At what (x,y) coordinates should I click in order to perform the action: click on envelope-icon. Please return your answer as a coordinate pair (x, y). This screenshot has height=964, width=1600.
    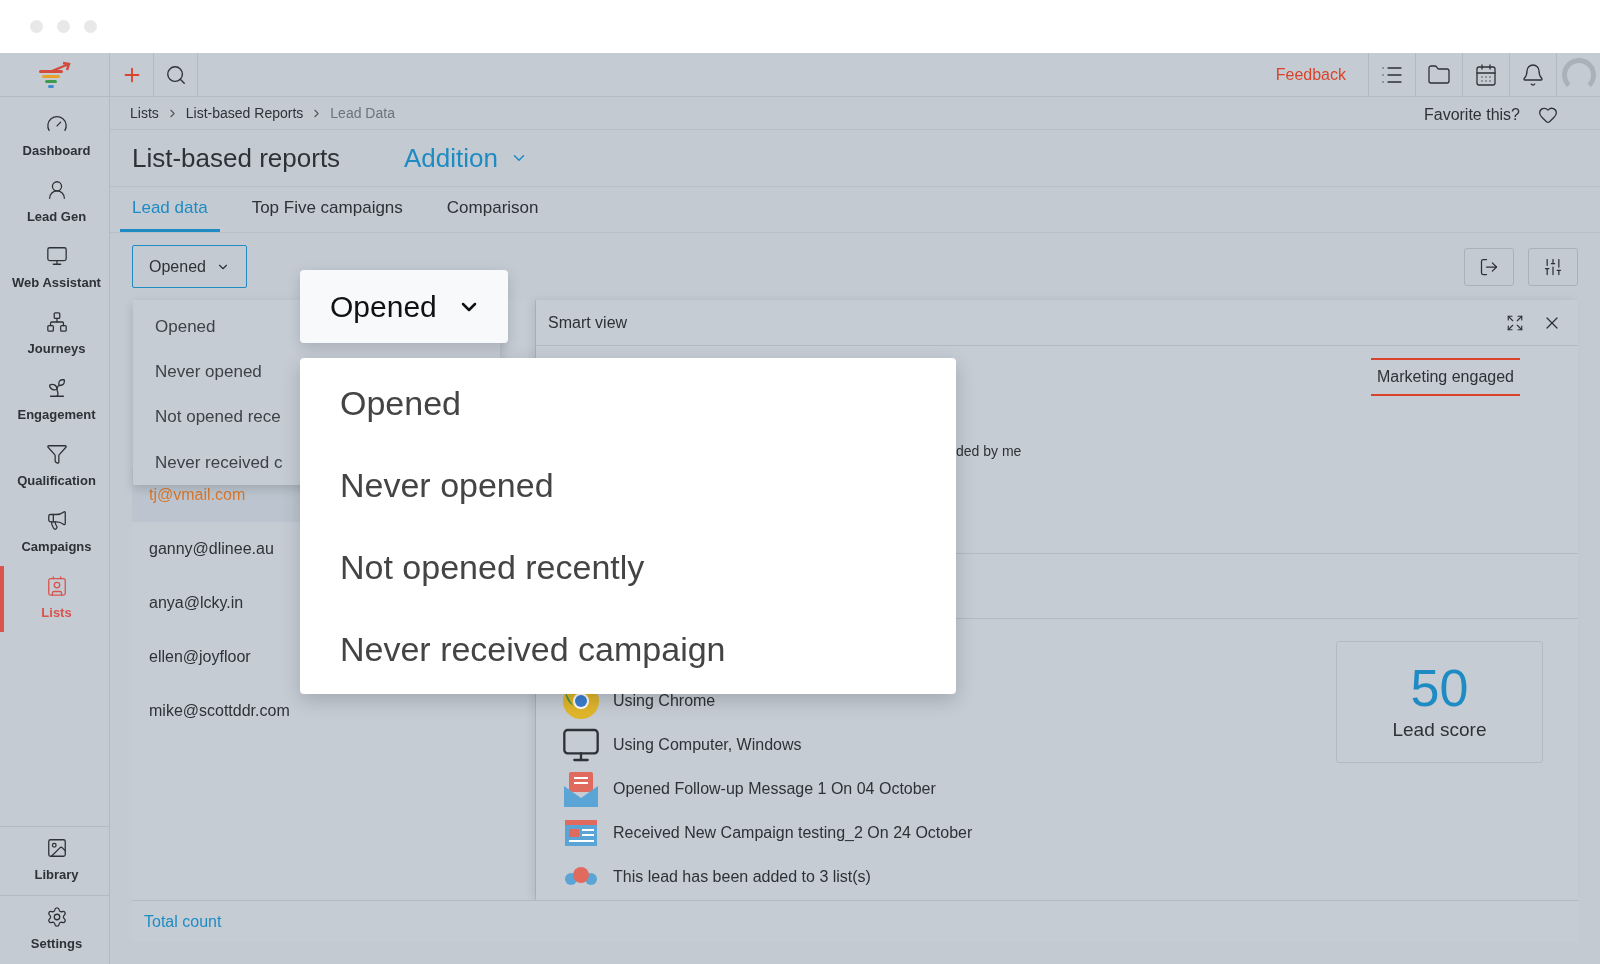
    Looking at the image, I should click on (581, 789).